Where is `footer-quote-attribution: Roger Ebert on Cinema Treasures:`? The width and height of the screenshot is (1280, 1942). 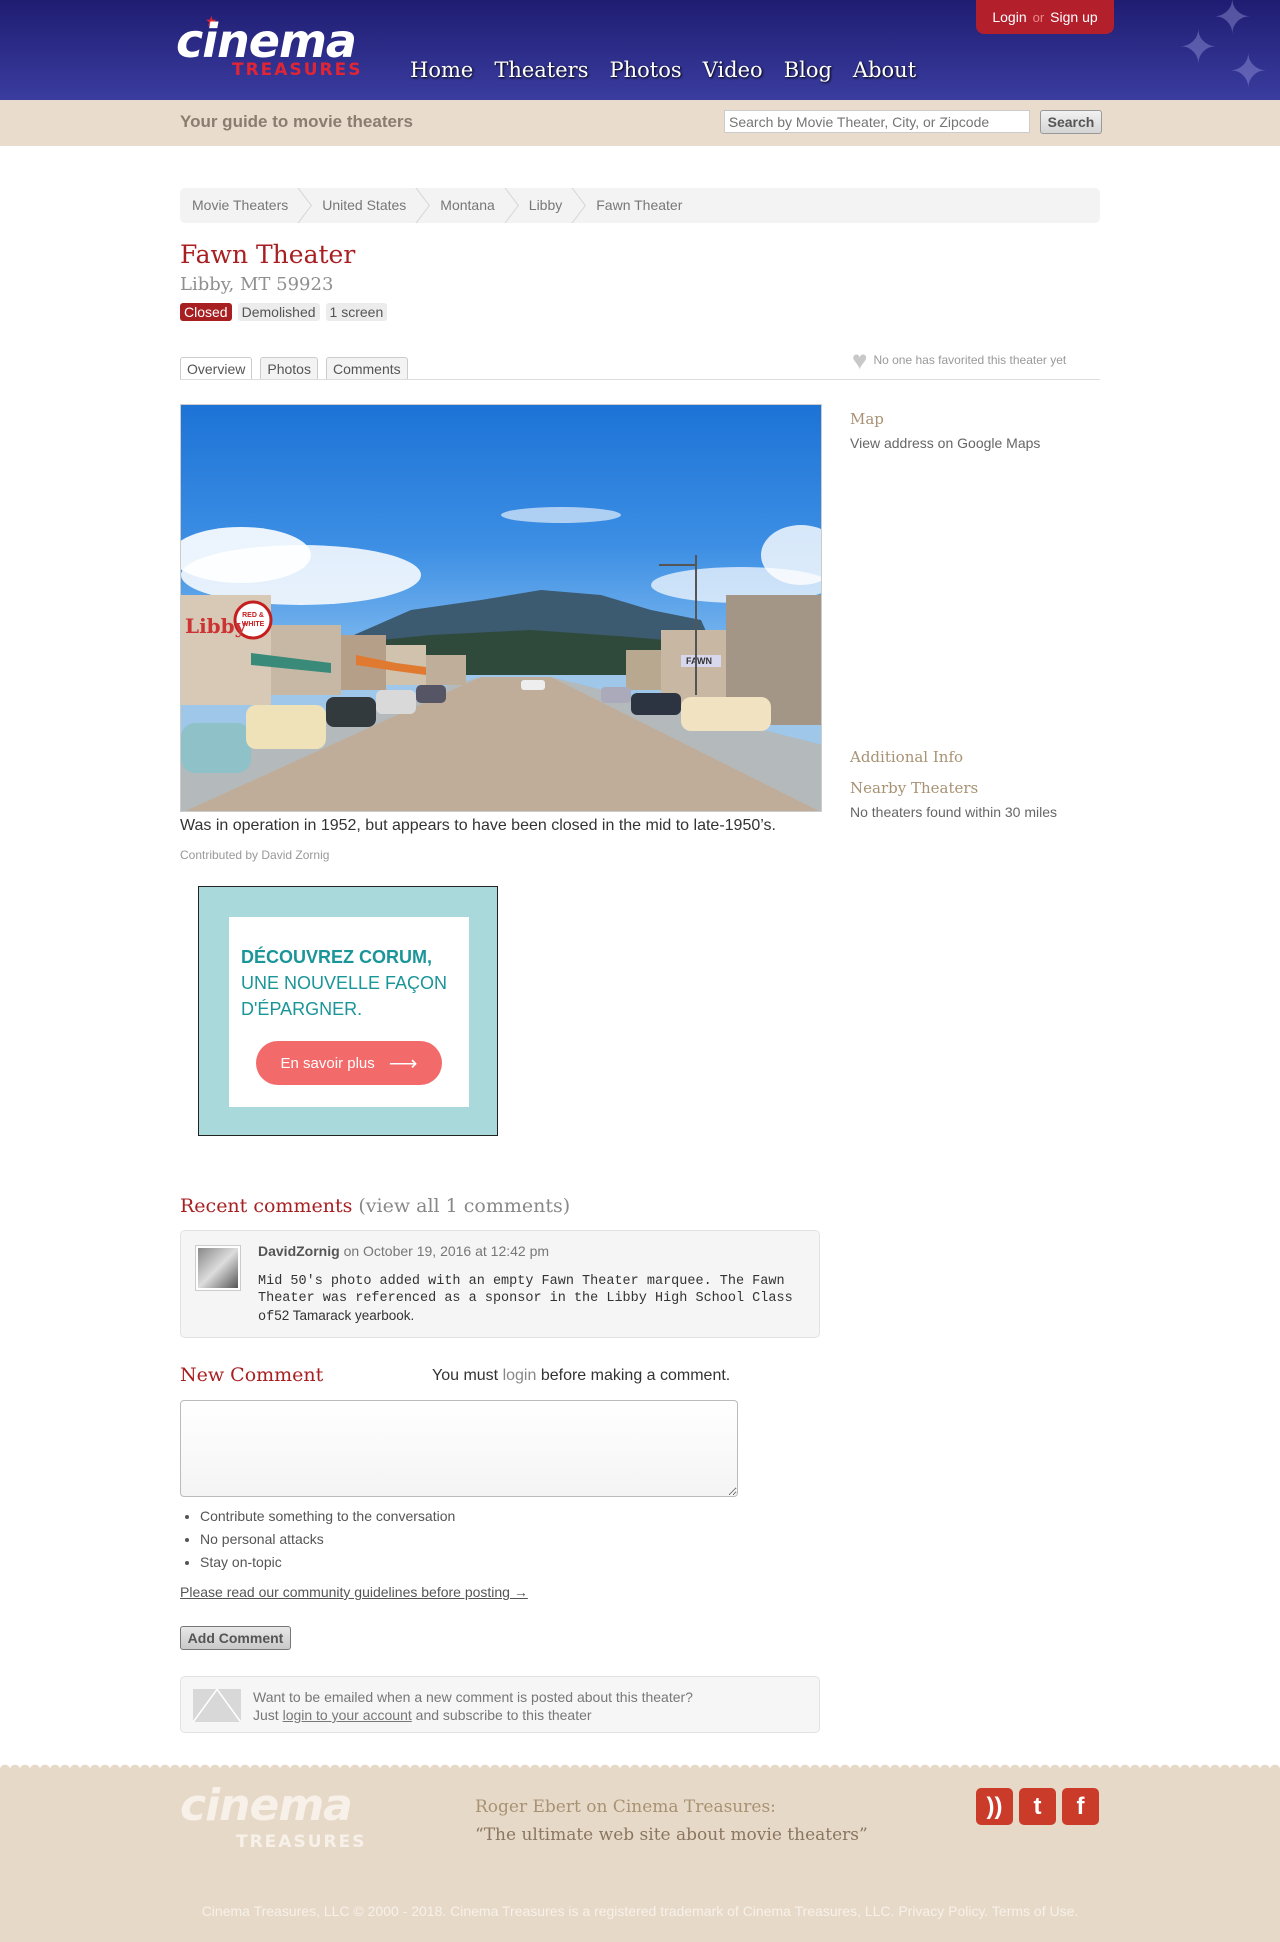
footer-quote-attribution: Roger Ebert on Cinema Treasures: is located at coordinates (625, 1807).